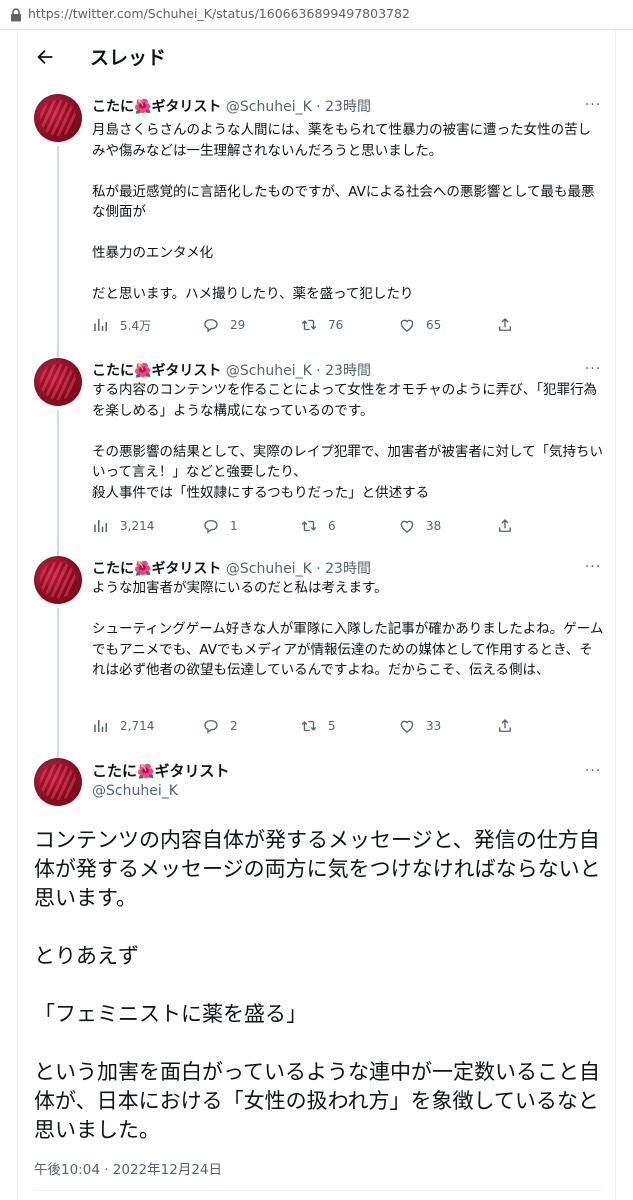  What do you see at coordinates (318, 526) in the screenshot?
I see `retweet-button: 6` at bounding box center [318, 526].